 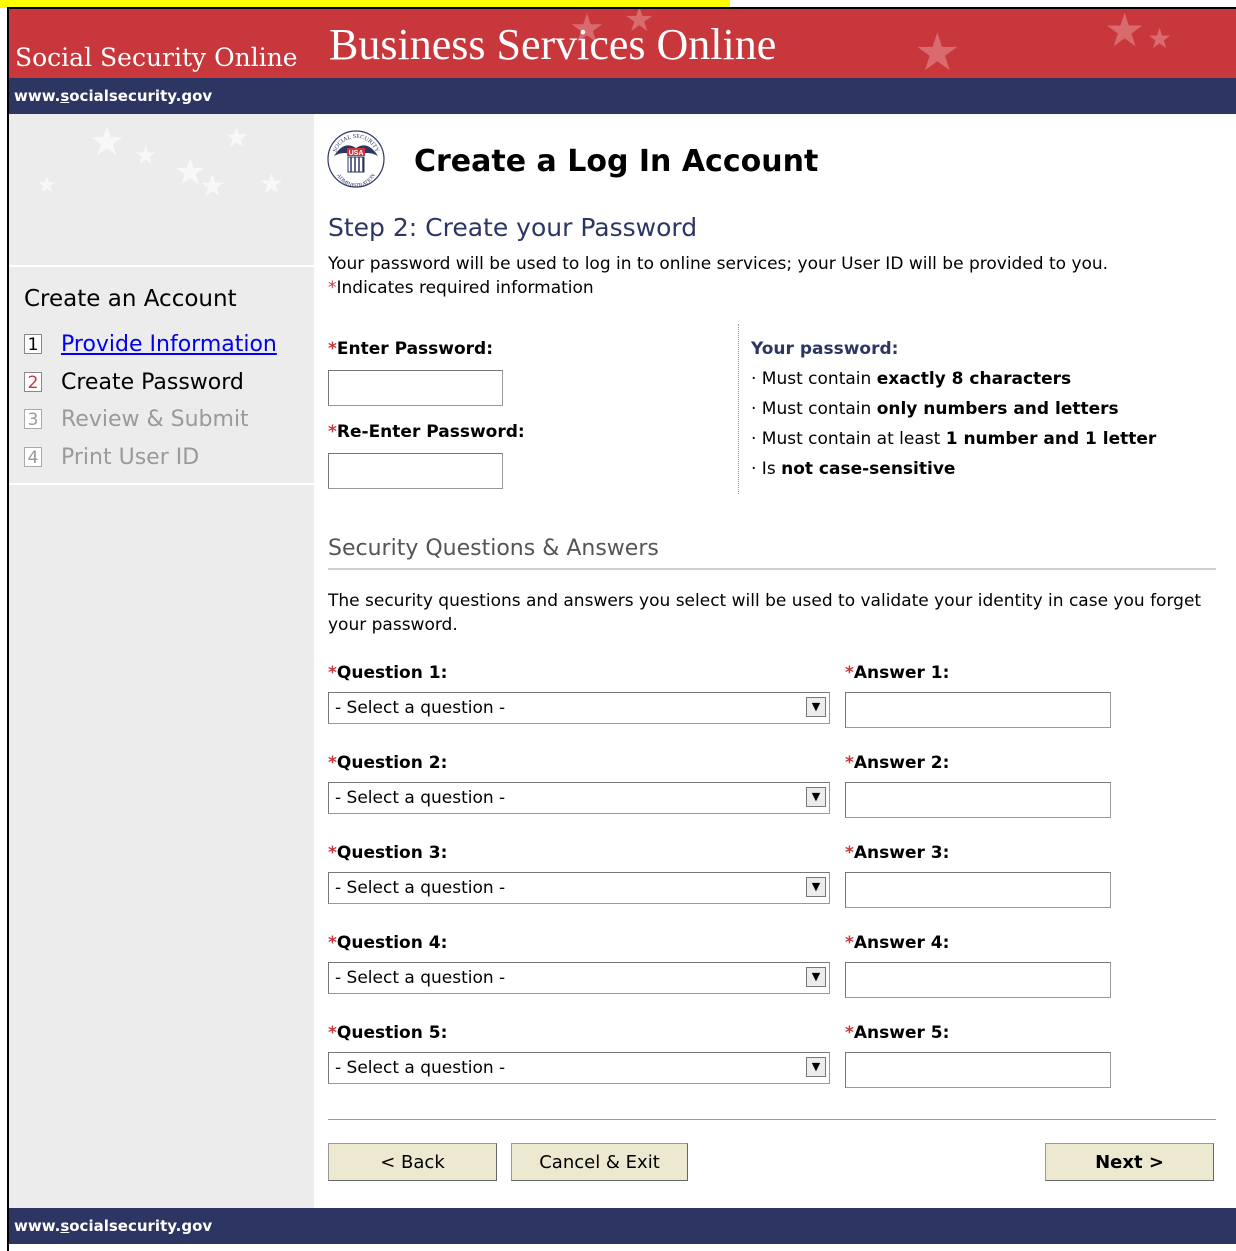 What do you see at coordinates (579, 888) in the screenshot?
I see `question-3-select: - Select a question - ▼` at bounding box center [579, 888].